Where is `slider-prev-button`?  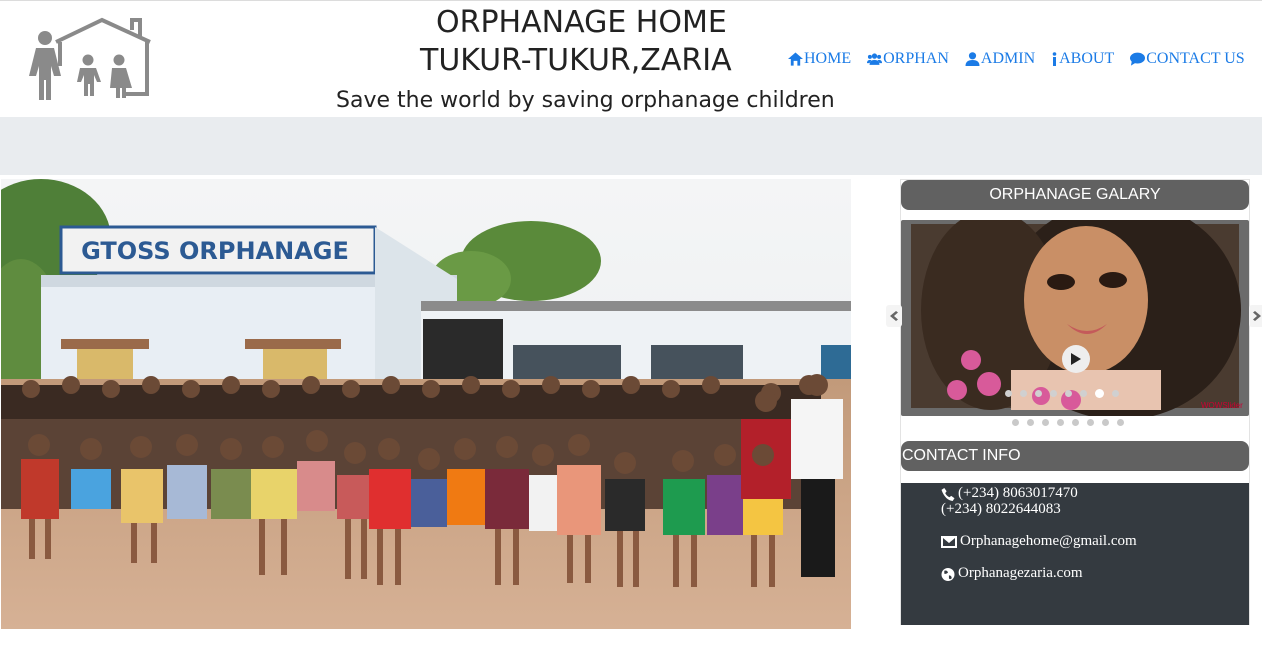 slider-prev-button is located at coordinates (894, 316).